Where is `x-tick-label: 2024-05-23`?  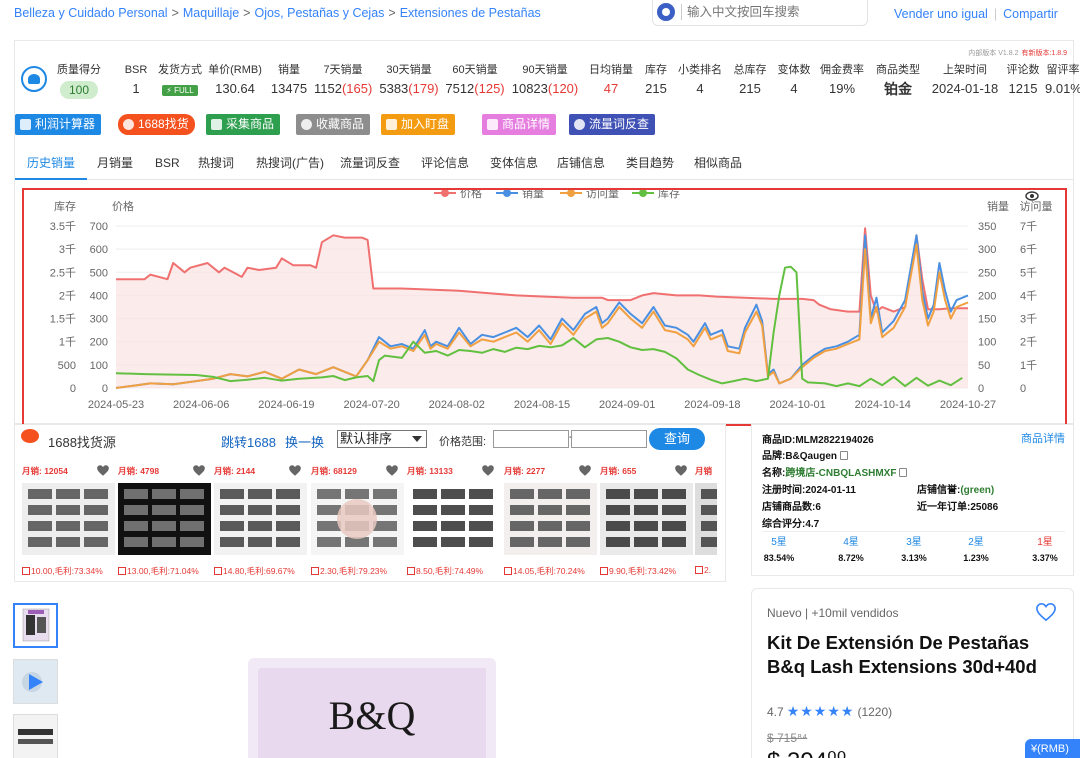
x-tick-label: 2024-05-23 is located at coordinates (116, 405).